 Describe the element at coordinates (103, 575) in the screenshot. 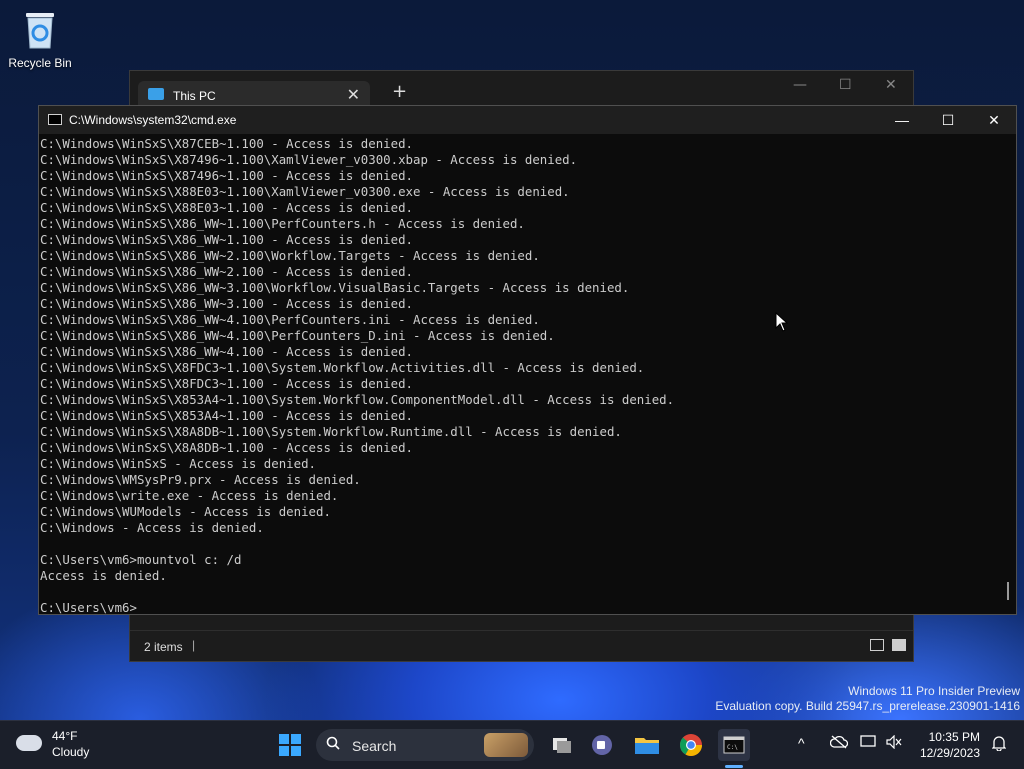

I see `console-line: Access is denied.` at that location.